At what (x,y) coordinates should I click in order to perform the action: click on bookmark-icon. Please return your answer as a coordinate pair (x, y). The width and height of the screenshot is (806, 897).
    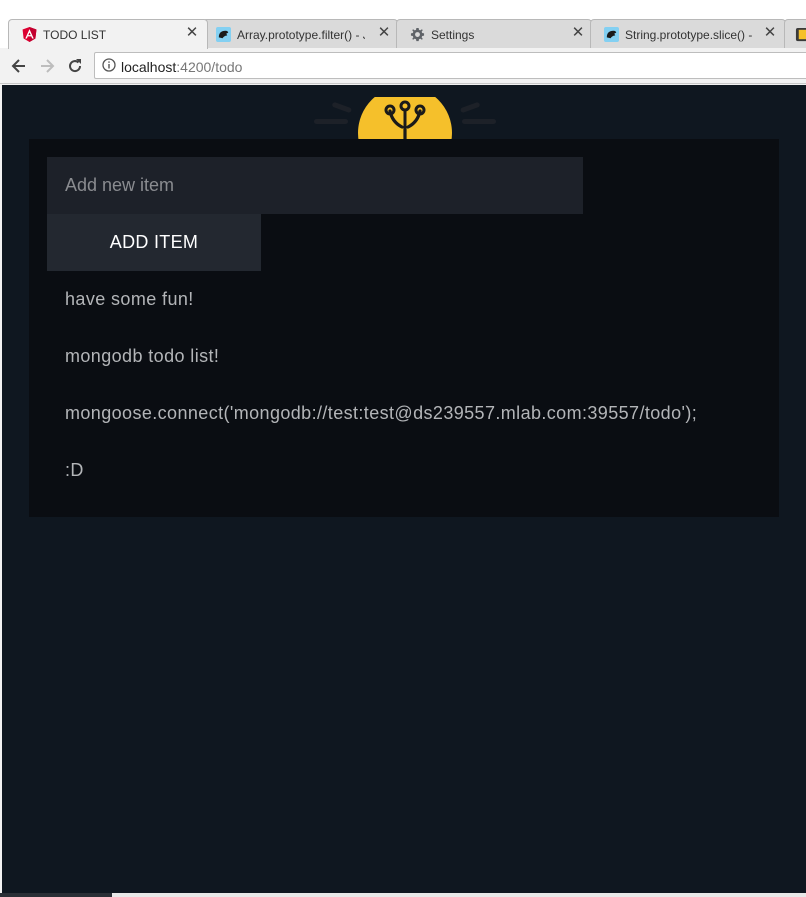
    Looking at the image, I should click on (800, 34).